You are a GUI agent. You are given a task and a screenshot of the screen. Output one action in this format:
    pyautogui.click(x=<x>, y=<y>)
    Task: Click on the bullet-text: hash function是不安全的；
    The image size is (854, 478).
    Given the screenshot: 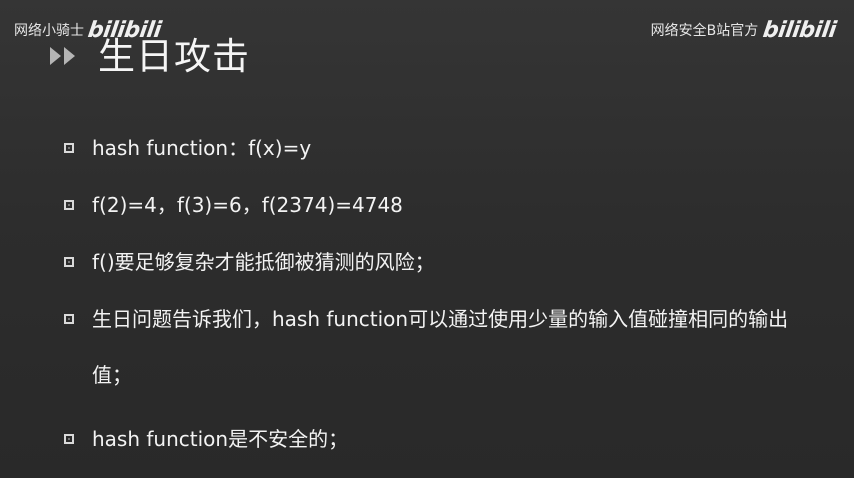 What is the action you would take?
    pyautogui.click(x=220, y=439)
    